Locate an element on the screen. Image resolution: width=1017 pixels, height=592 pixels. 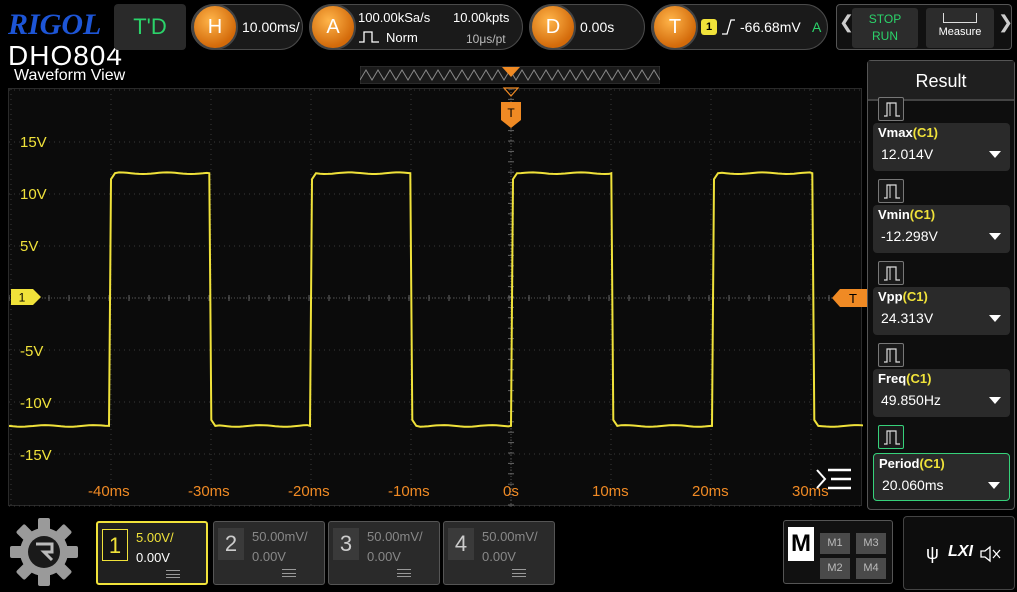
measure-item-value: 24.313V is located at coordinates (907, 318).